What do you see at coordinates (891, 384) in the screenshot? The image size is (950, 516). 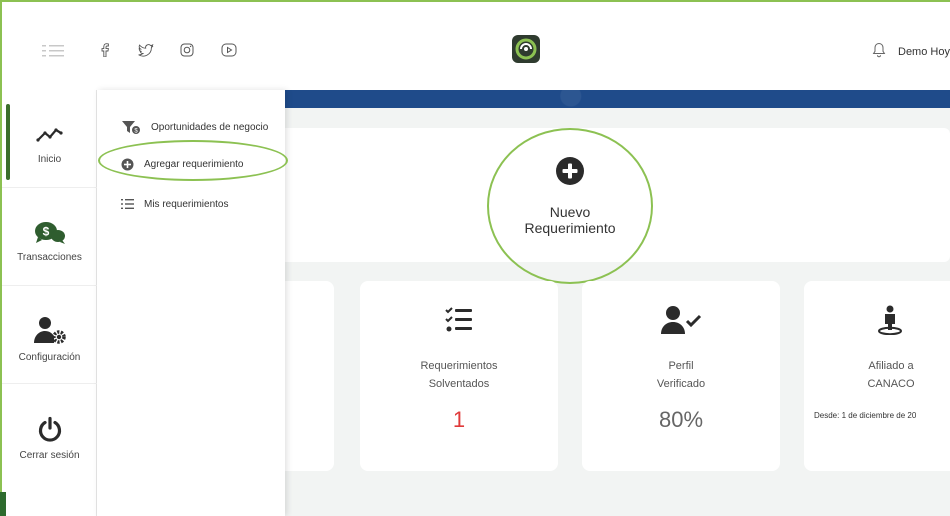 I see `stat-label-line2: CANACO` at bounding box center [891, 384].